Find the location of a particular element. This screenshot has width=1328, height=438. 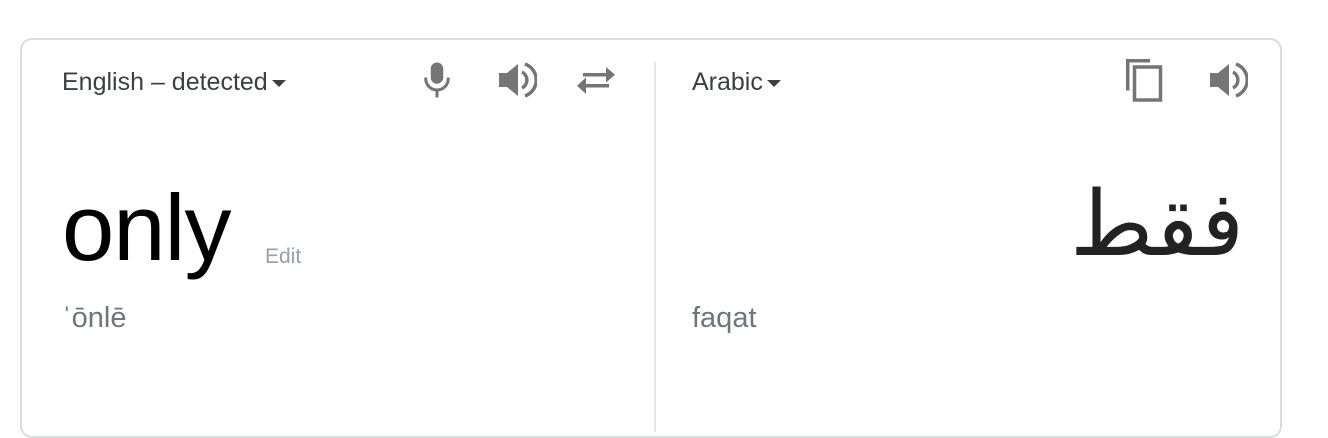

target-language-label: Arabic is located at coordinates (727, 82).